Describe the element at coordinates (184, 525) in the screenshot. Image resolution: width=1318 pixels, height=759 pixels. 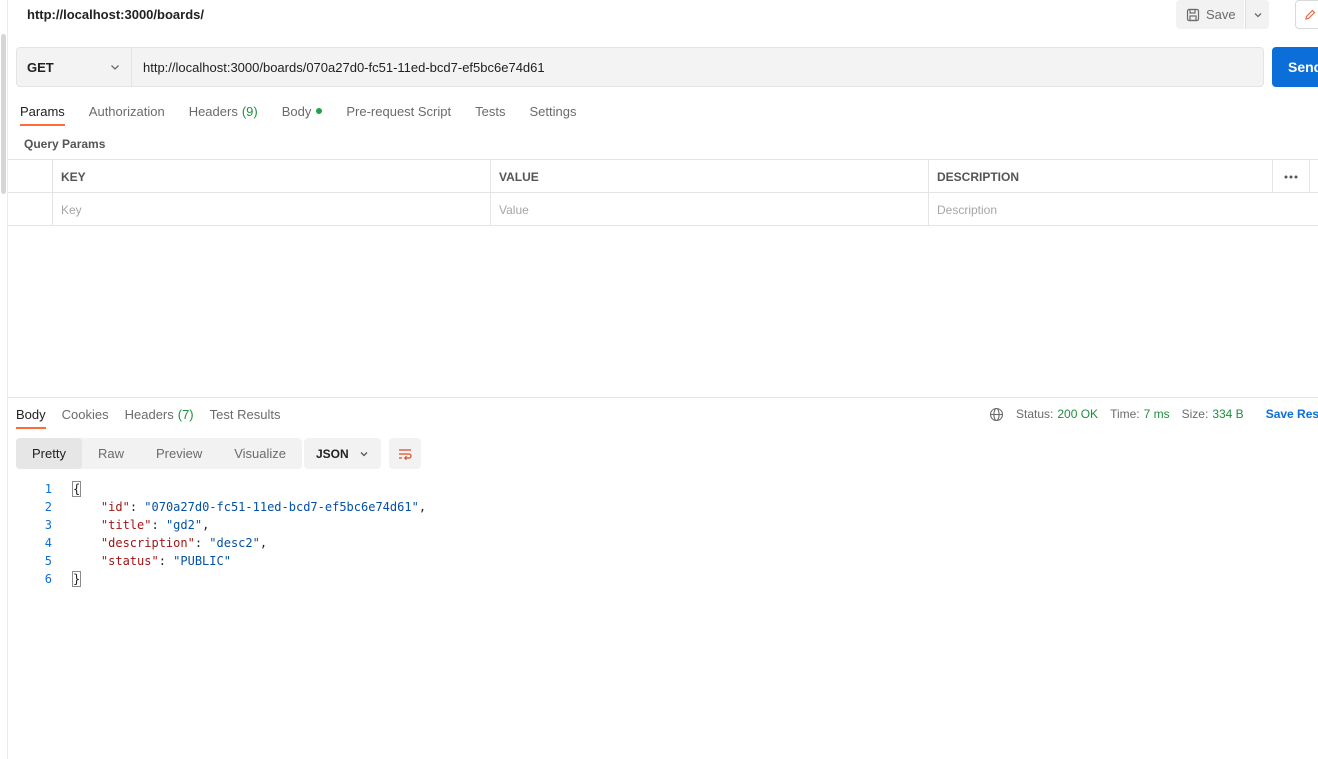
I see `json-value: "gd2"` at that location.